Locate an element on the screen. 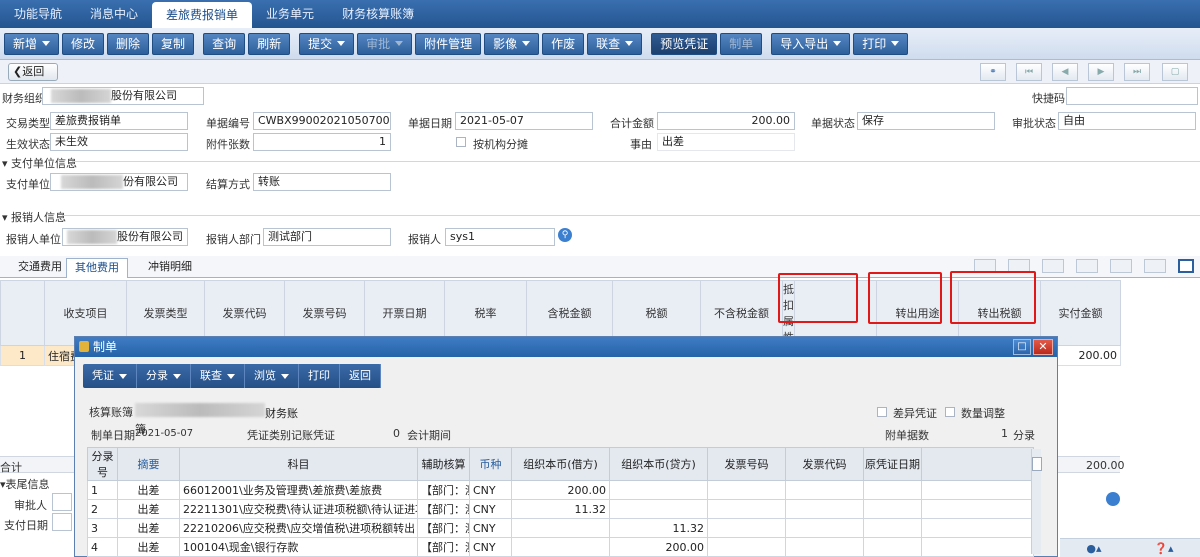  effect-field: 未生效 is located at coordinates (119, 142).